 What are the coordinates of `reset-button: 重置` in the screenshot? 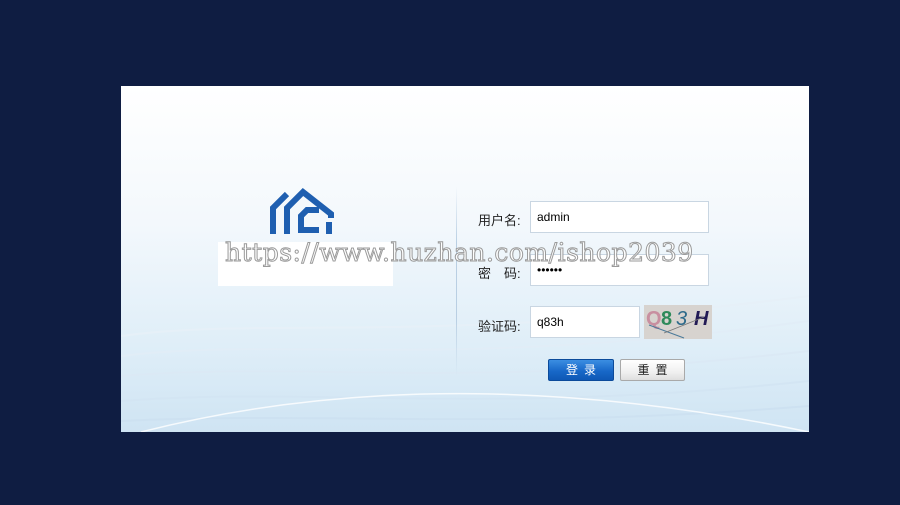 It's located at (652, 370).